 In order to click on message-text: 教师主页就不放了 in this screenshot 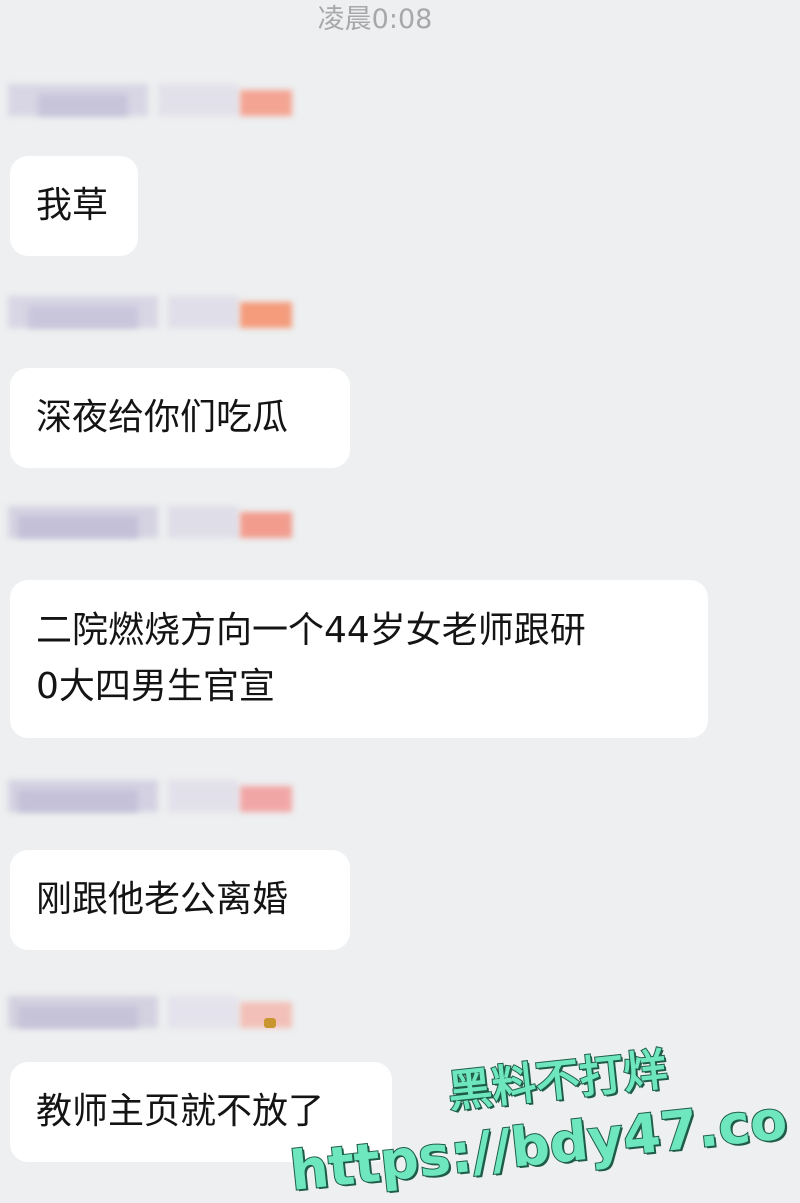, I will do `click(180, 1111)`.